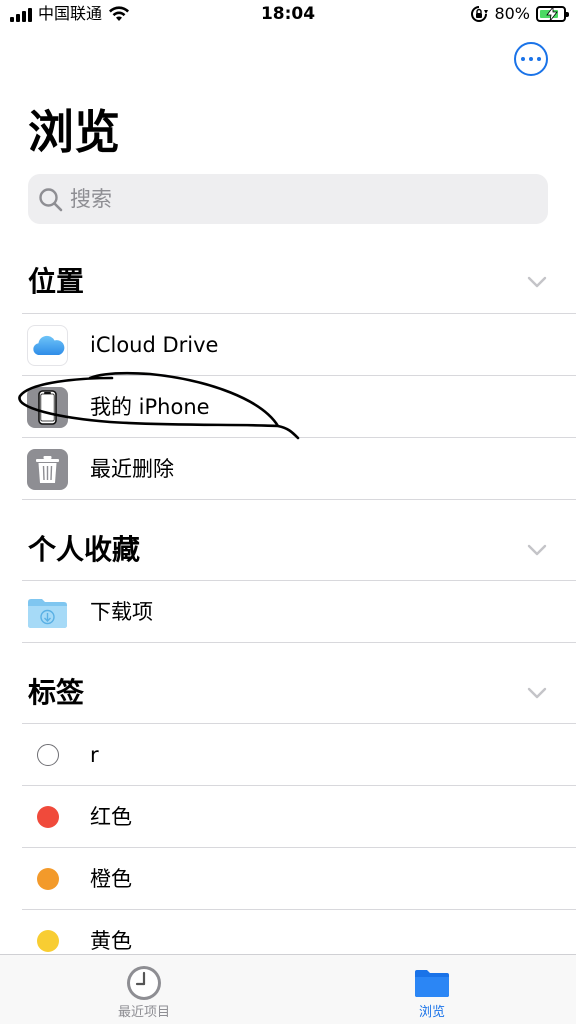 The width and height of the screenshot is (576, 1024). I want to click on search-bar, so click(288, 199).